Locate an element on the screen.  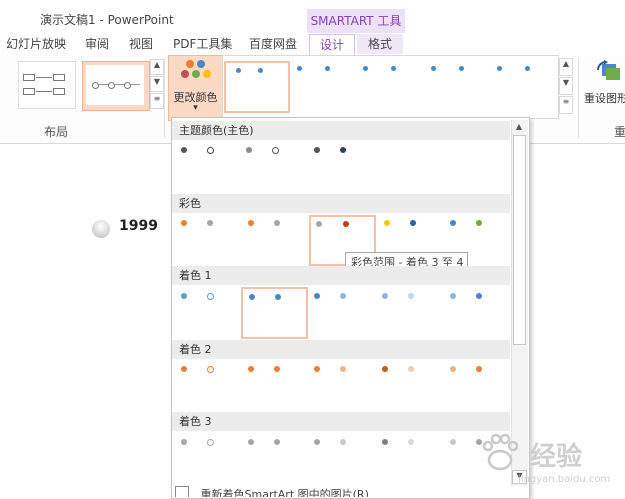
chevron-down-icon: ▾ is located at coordinates (195, 108).